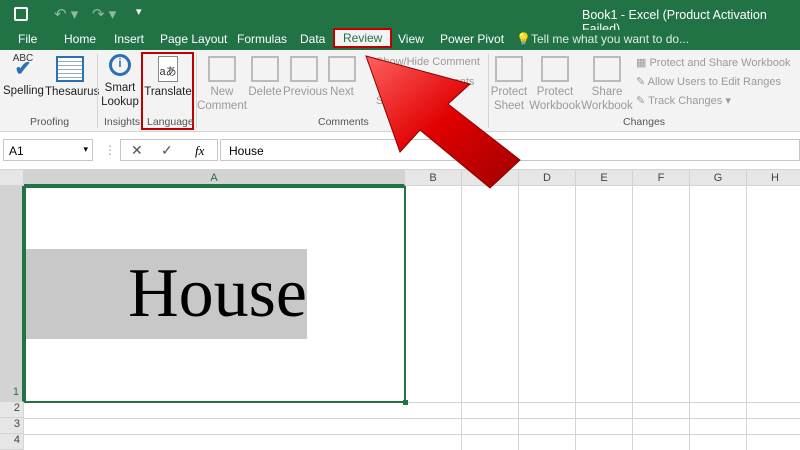 The width and height of the screenshot is (800, 450). I want to click on red-arrow-annotation, so click(443, 122).